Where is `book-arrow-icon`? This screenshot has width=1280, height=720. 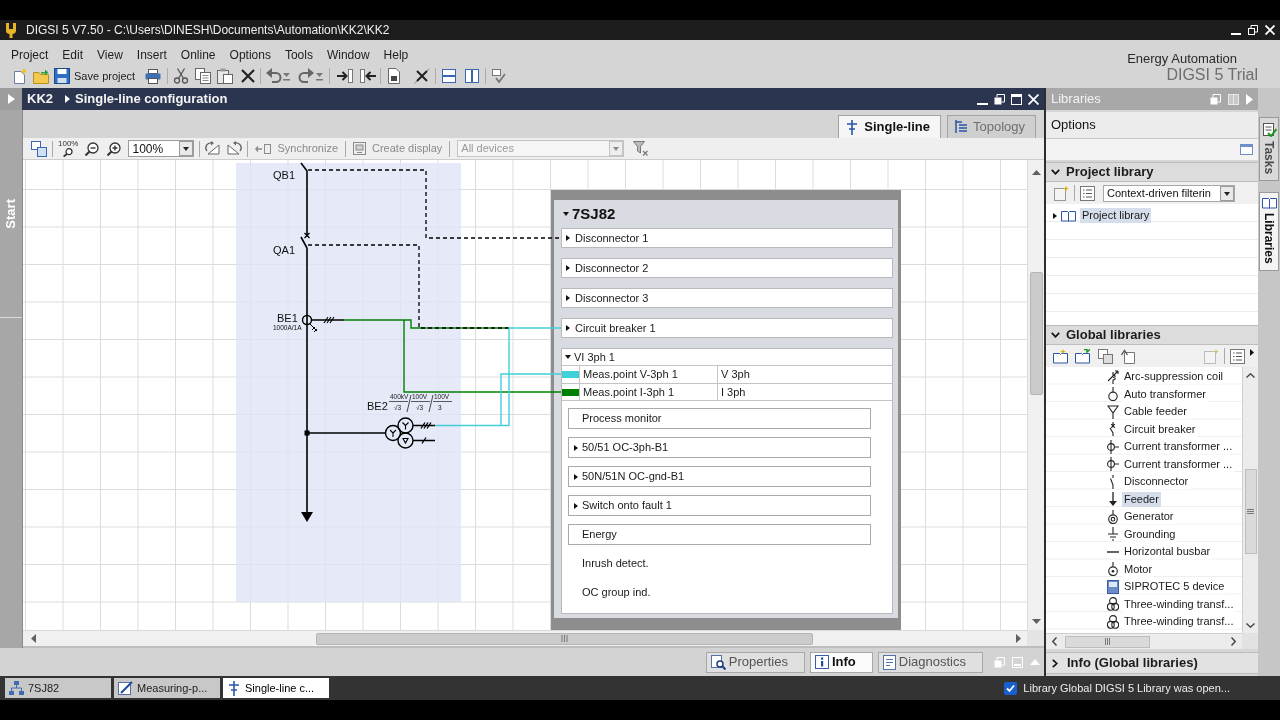
book-arrow-icon is located at coordinates (1082, 356).